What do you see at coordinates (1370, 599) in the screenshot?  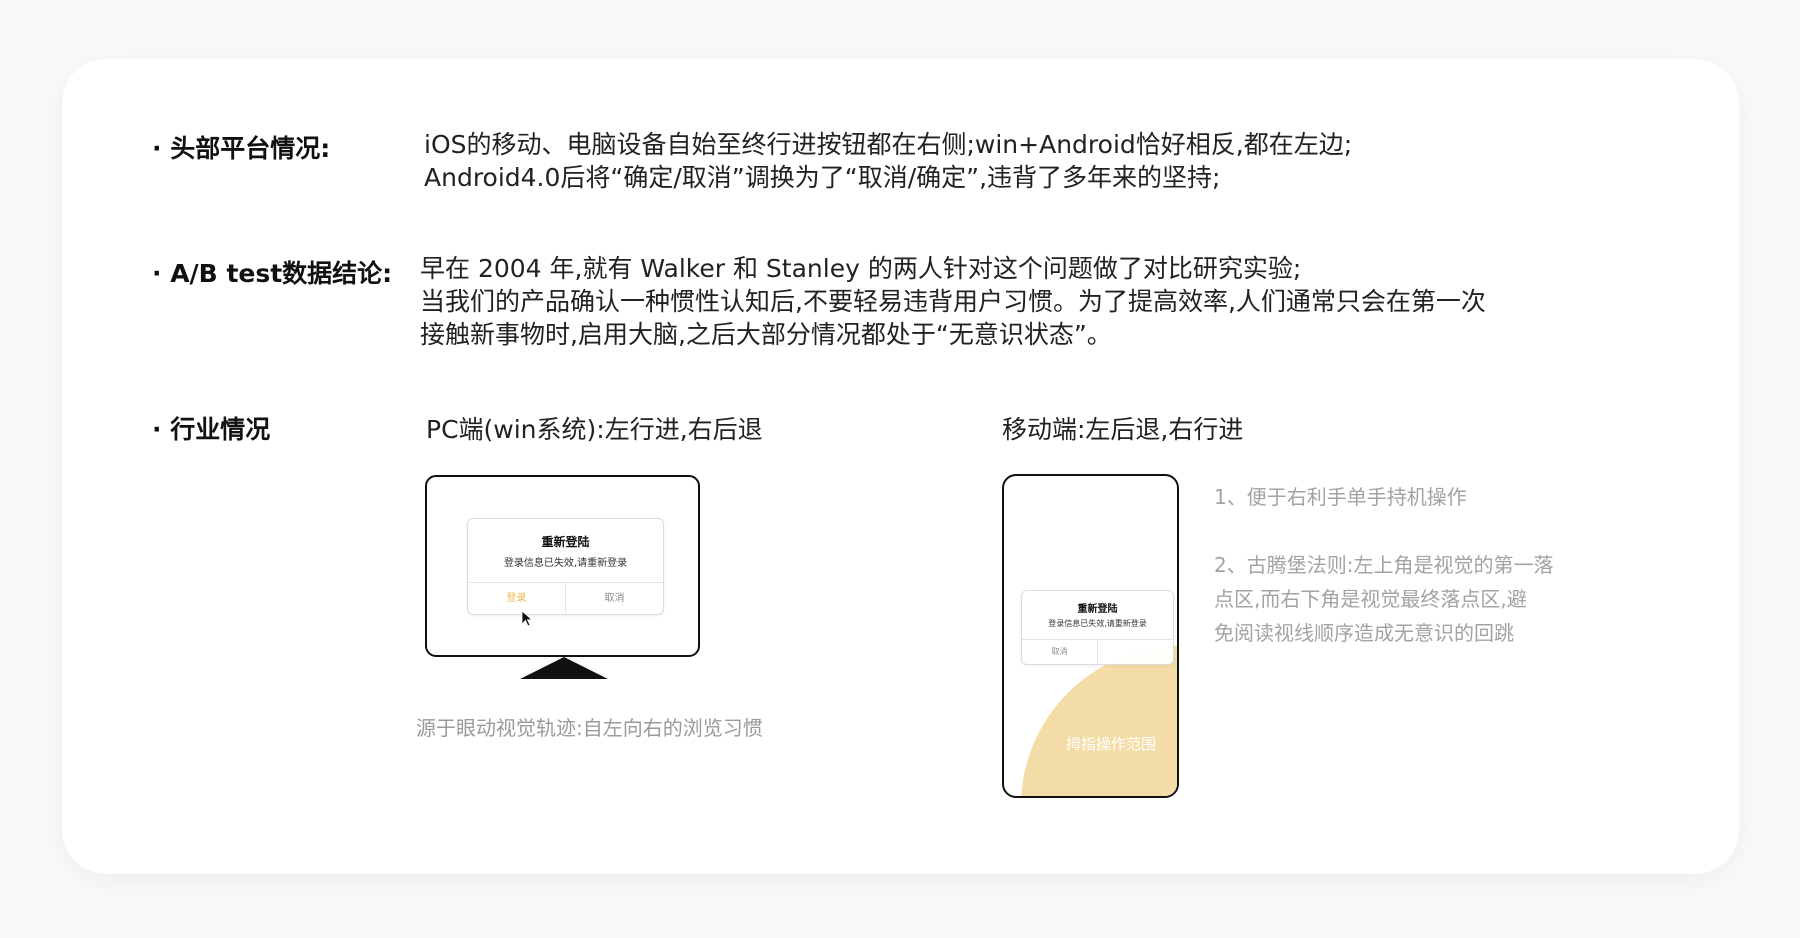 I see `mobile-note-2-line-2: 点区,而右下角是视觉最终落点区,避` at bounding box center [1370, 599].